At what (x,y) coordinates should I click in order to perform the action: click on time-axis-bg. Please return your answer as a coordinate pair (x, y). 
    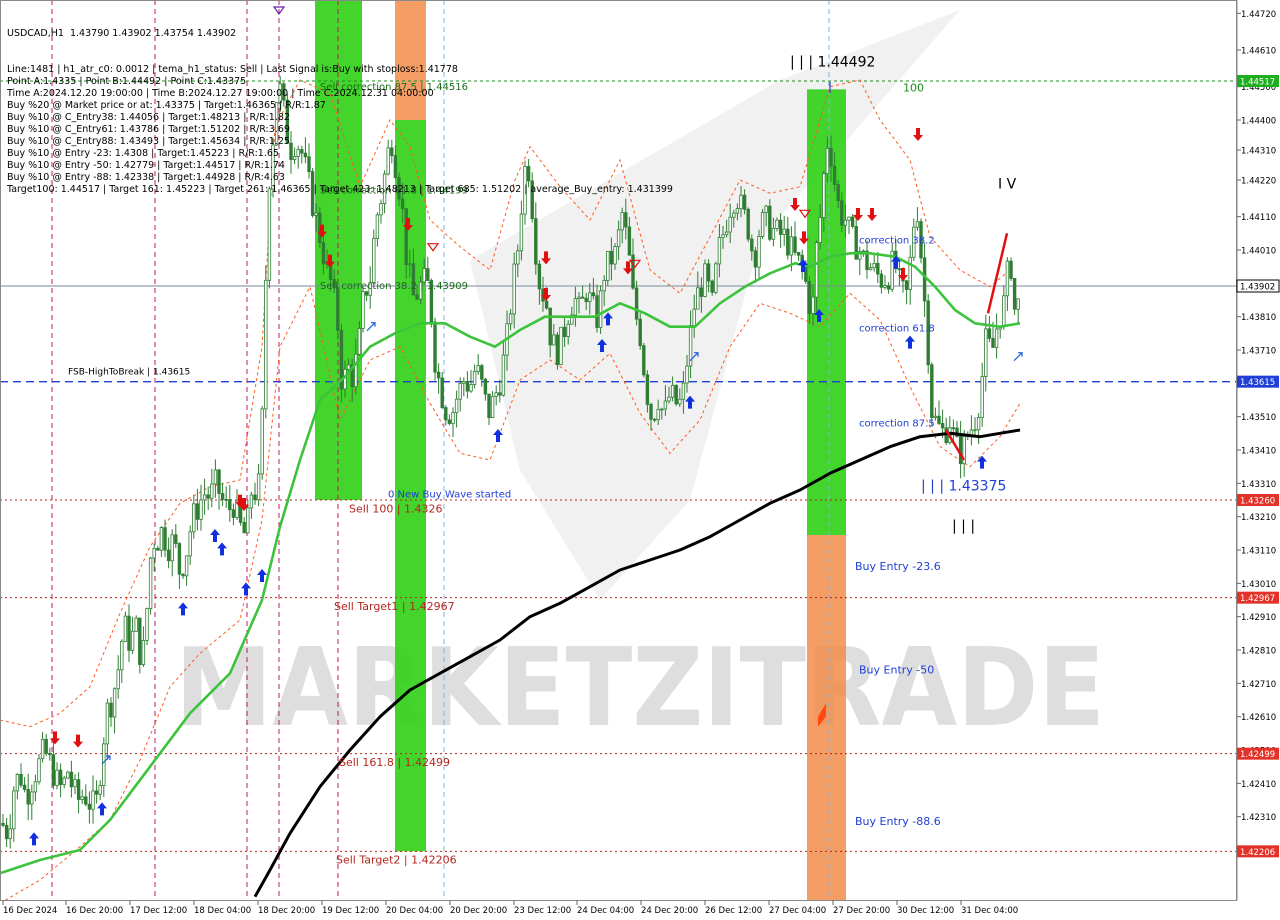
    Looking at the image, I should click on (640, 910).